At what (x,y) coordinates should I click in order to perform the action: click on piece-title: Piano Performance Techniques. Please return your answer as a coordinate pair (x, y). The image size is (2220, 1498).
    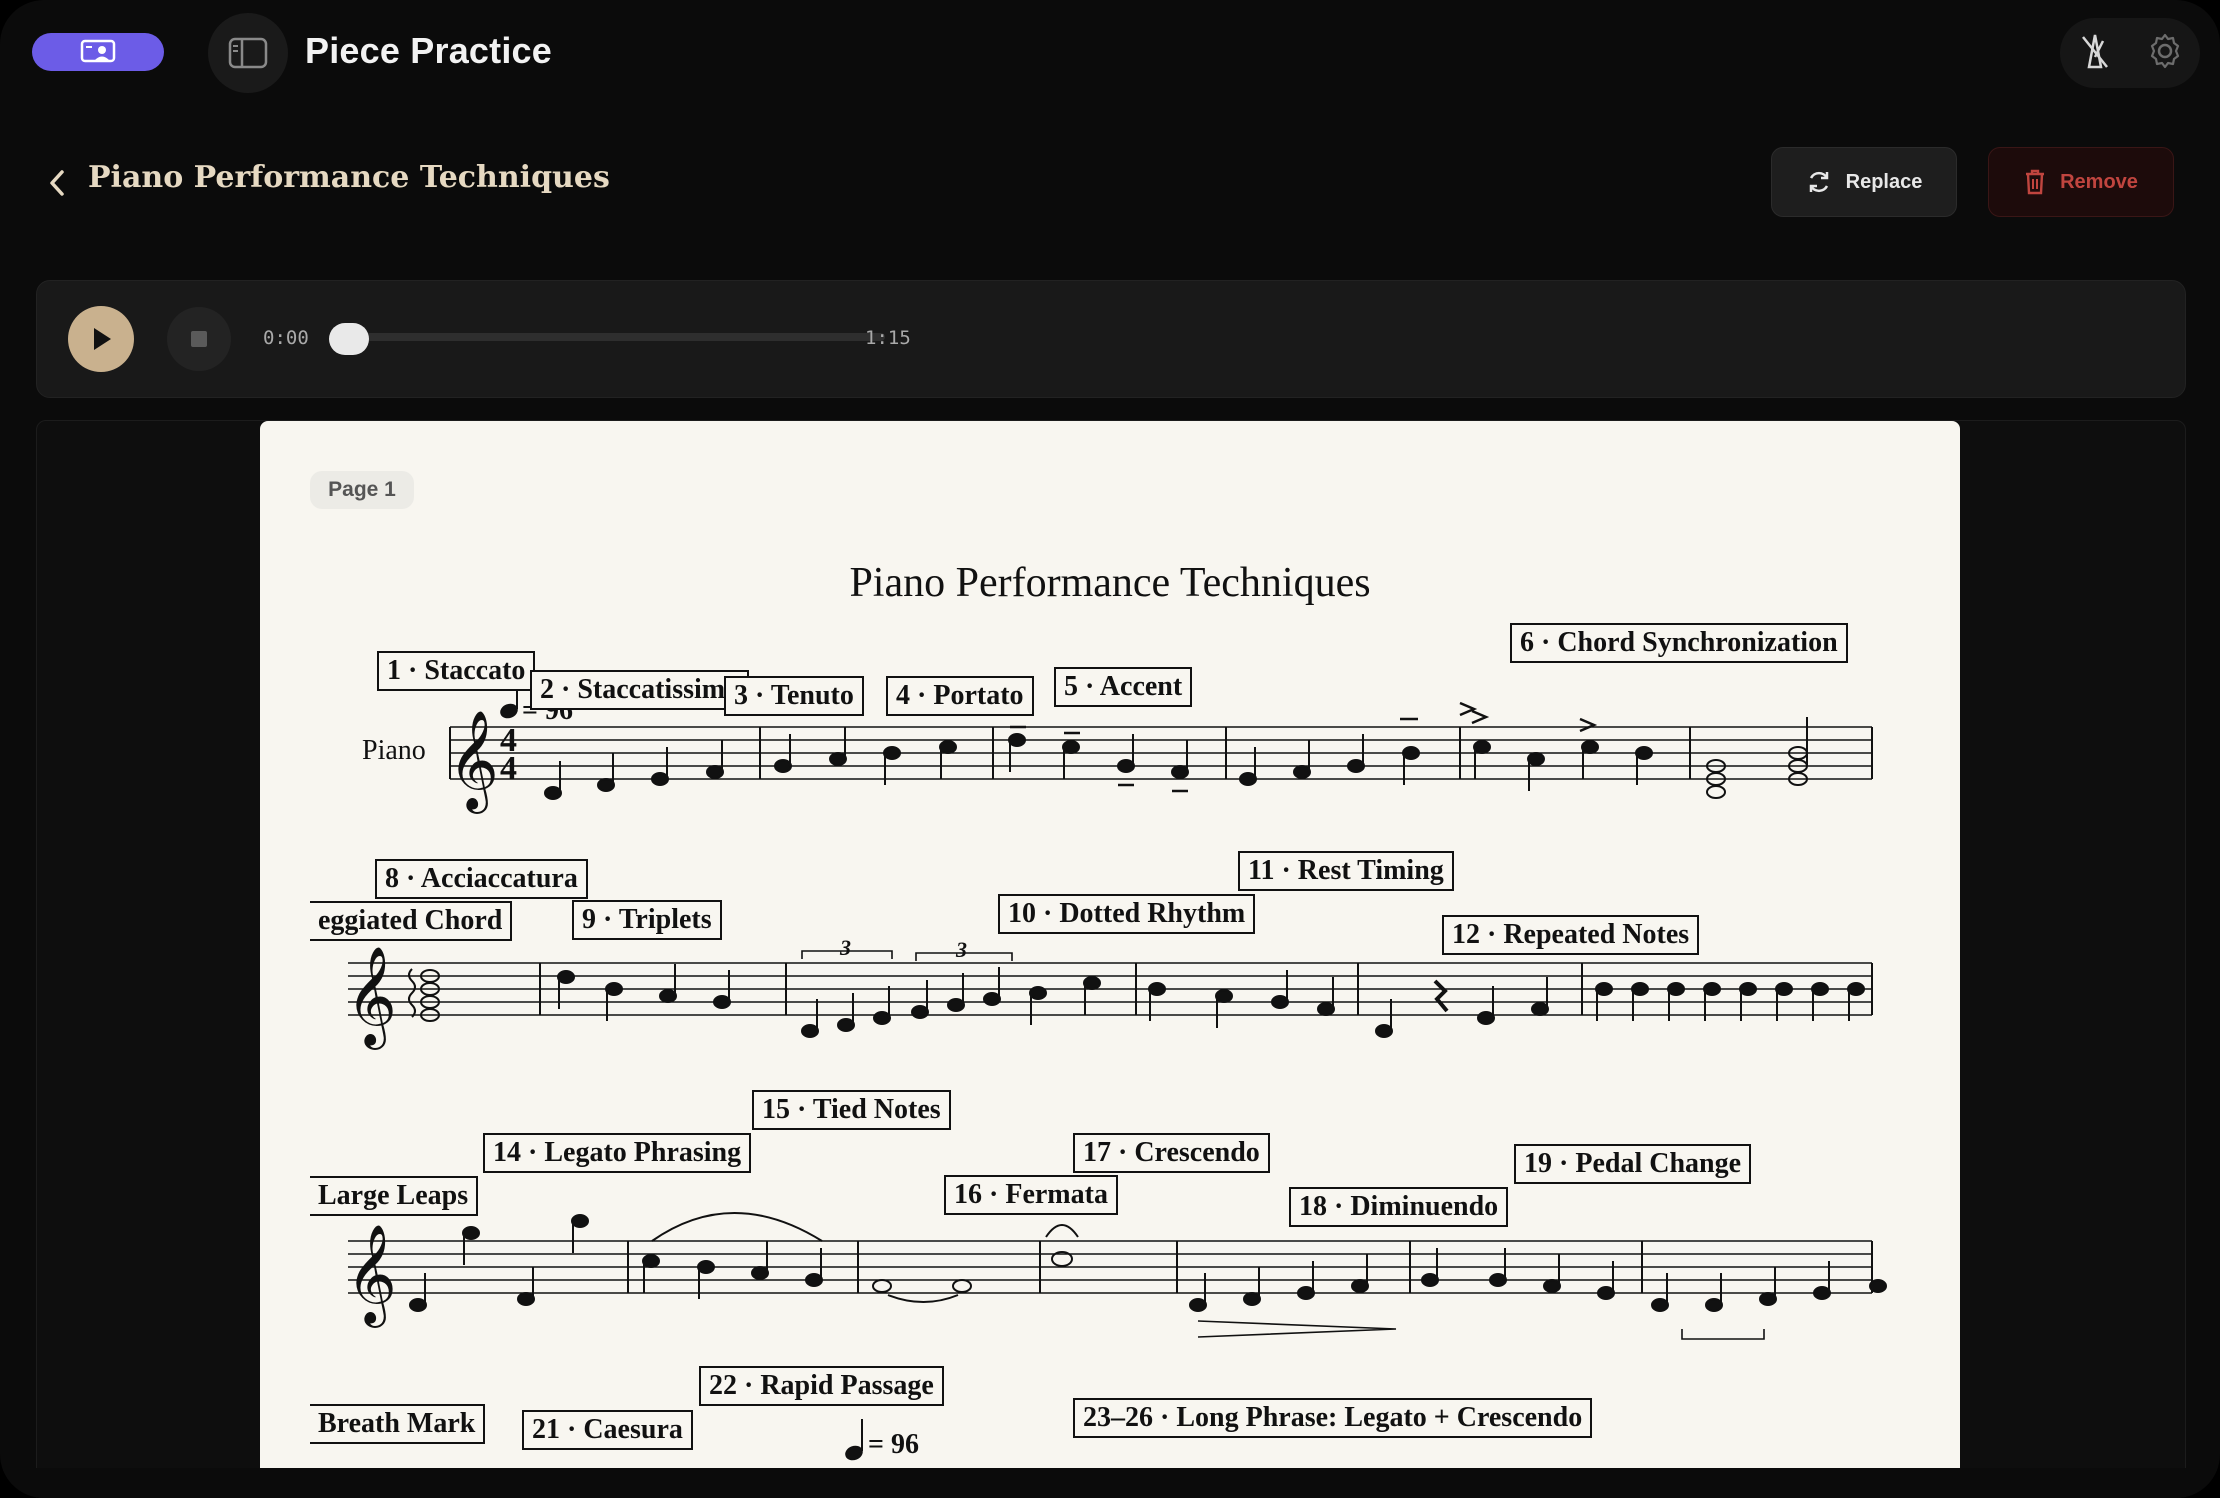
    Looking at the image, I should click on (349, 177).